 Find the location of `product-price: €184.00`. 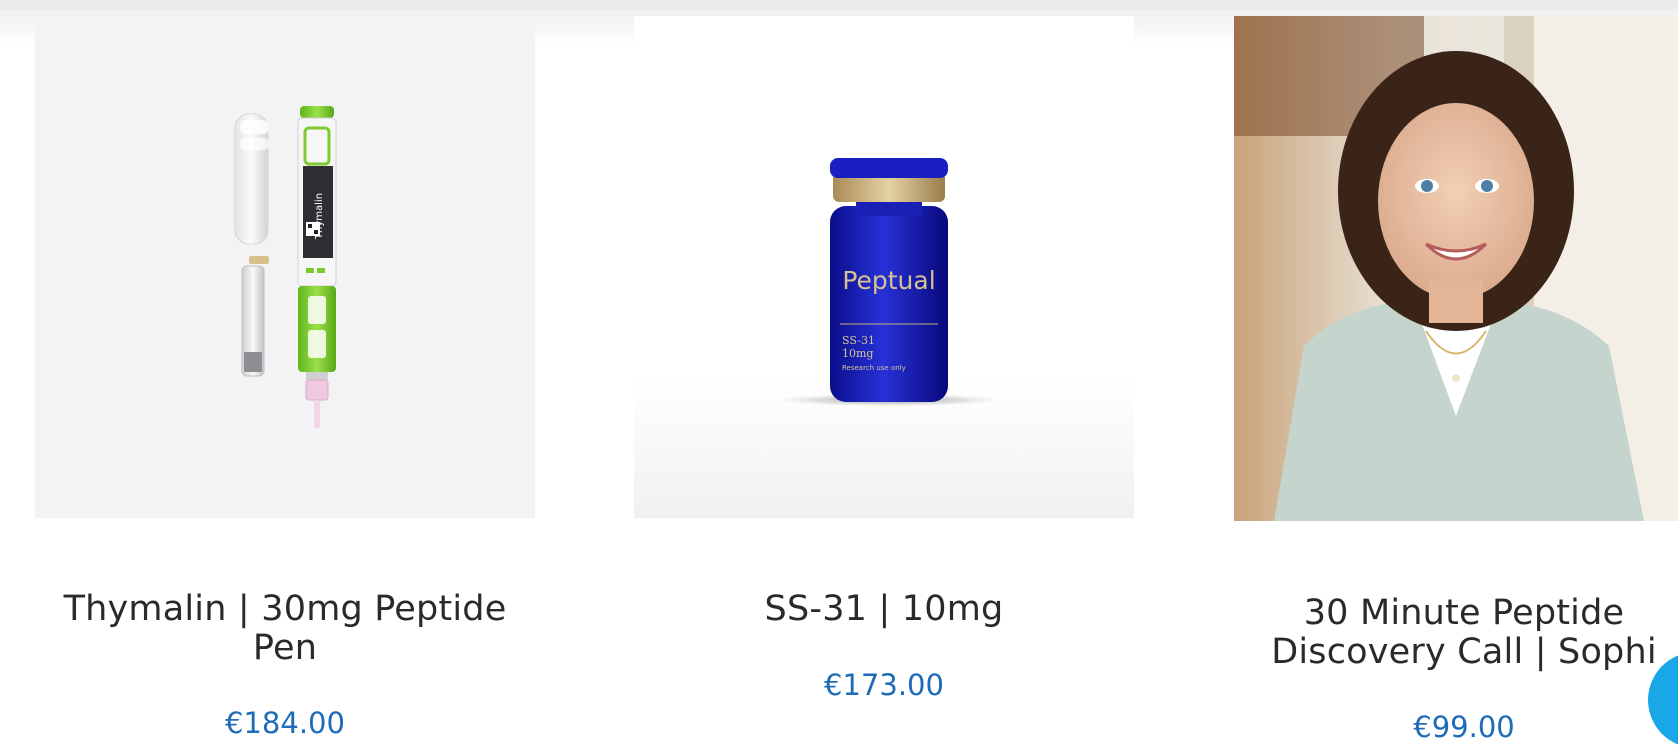

product-price: €184.00 is located at coordinates (285, 723).